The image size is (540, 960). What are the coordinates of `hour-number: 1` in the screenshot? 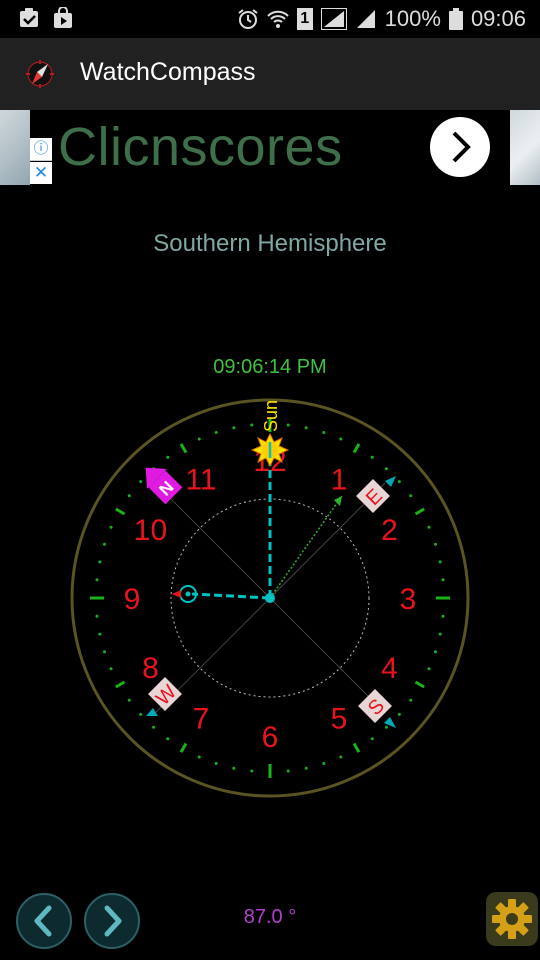 It's located at (339, 479).